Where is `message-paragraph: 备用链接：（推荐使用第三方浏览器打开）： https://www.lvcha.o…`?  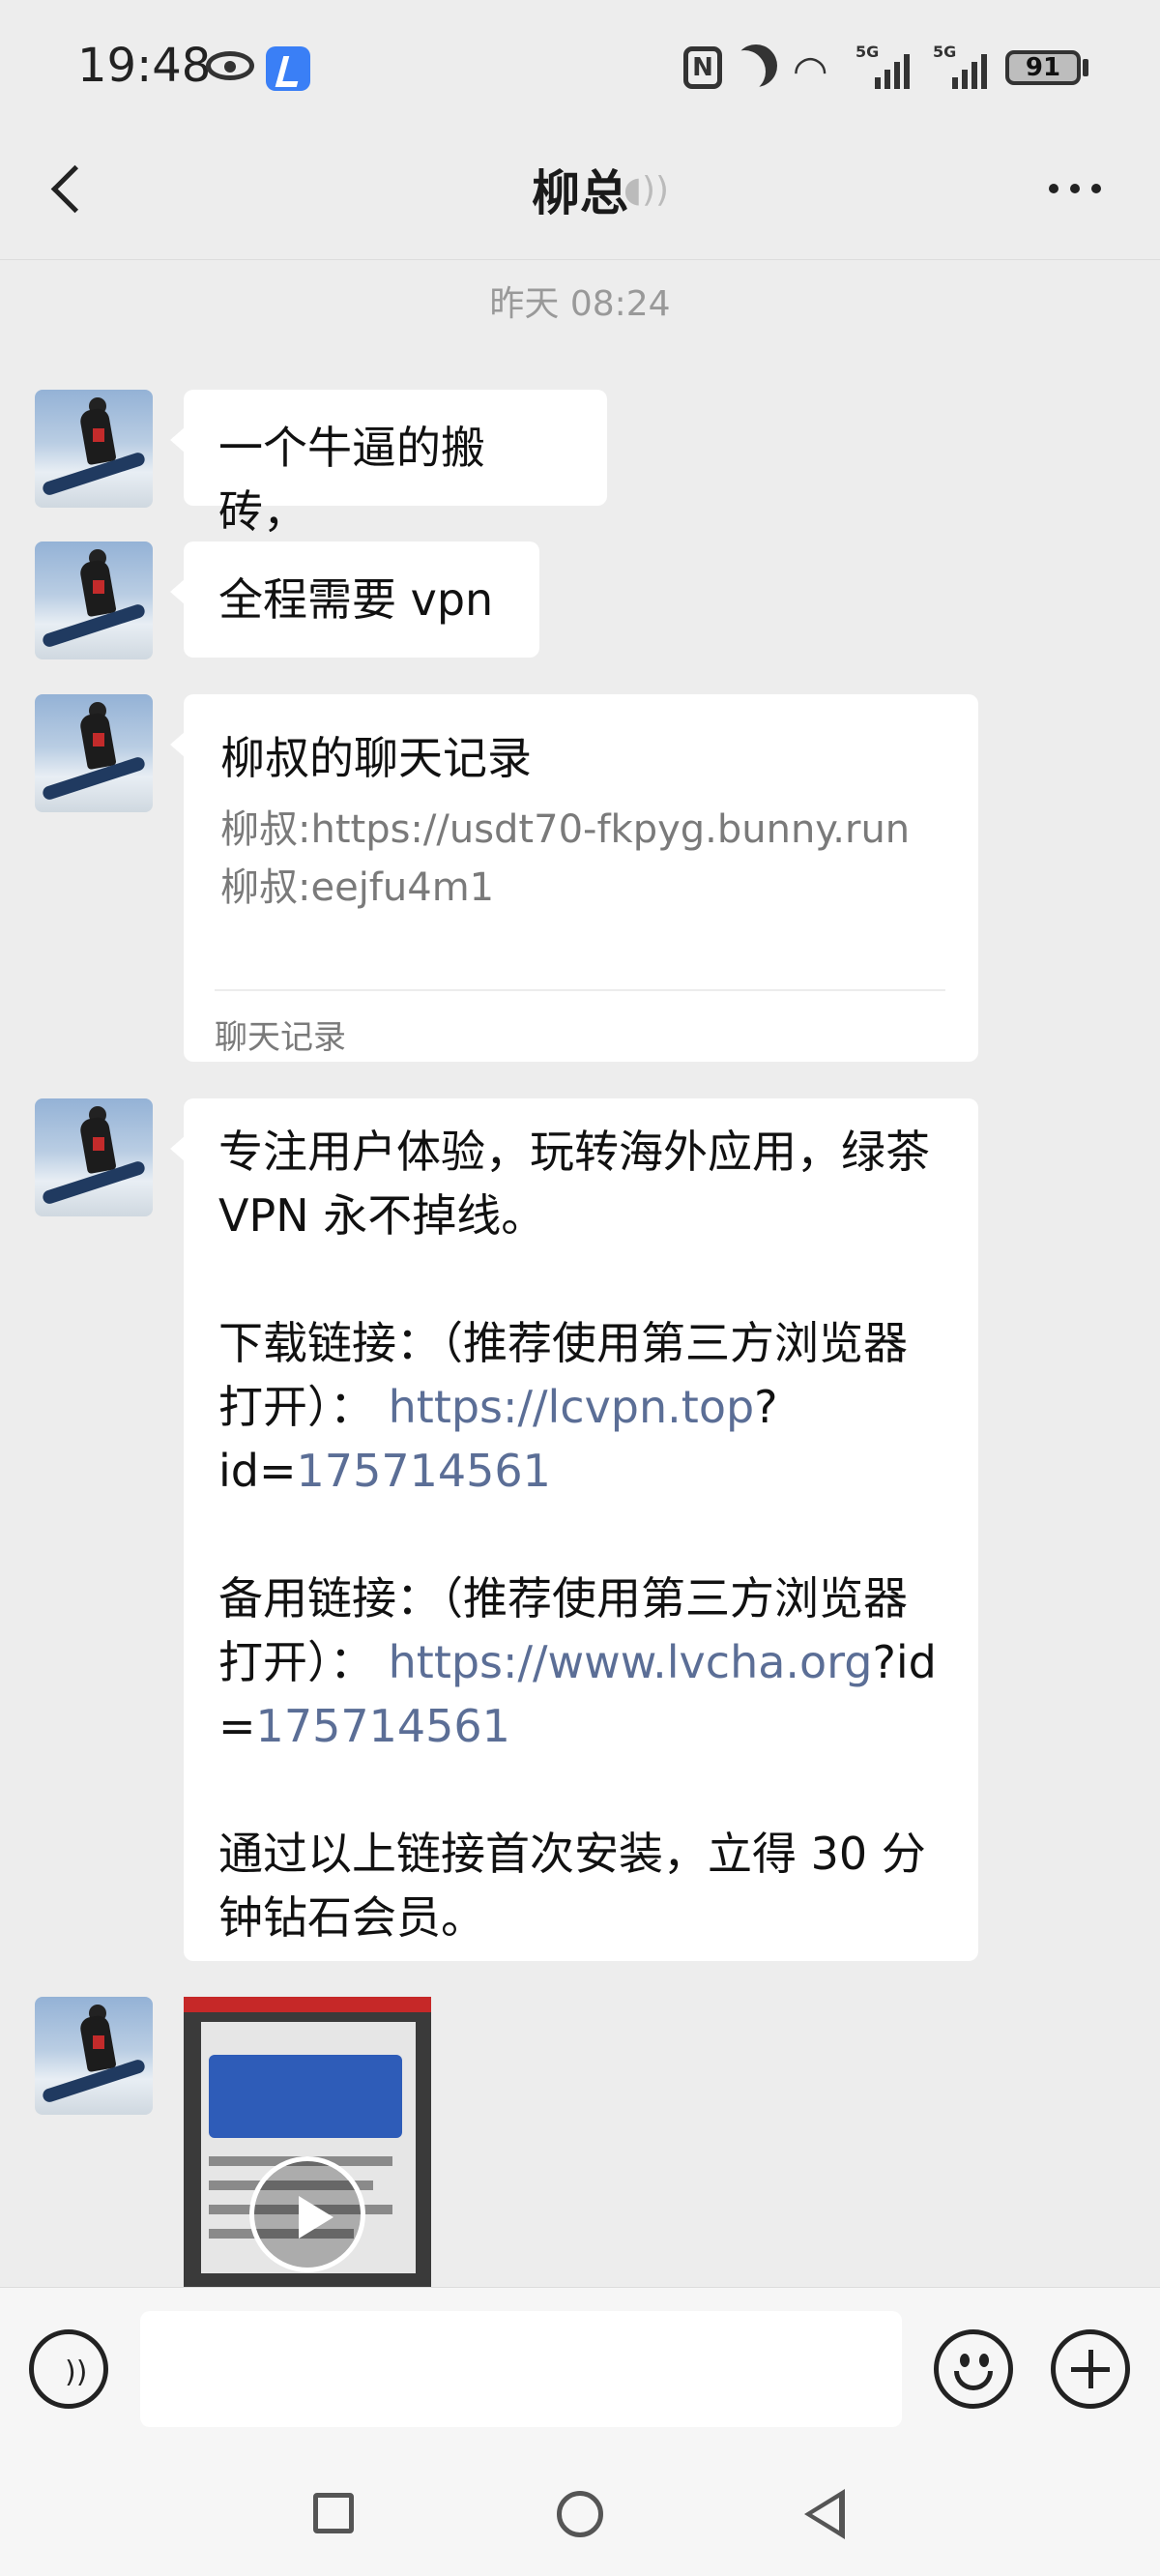 message-paragraph: 备用链接：（推荐使用第三方浏览器打开）： https://www.lvcha.o… is located at coordinates (580, 1662).